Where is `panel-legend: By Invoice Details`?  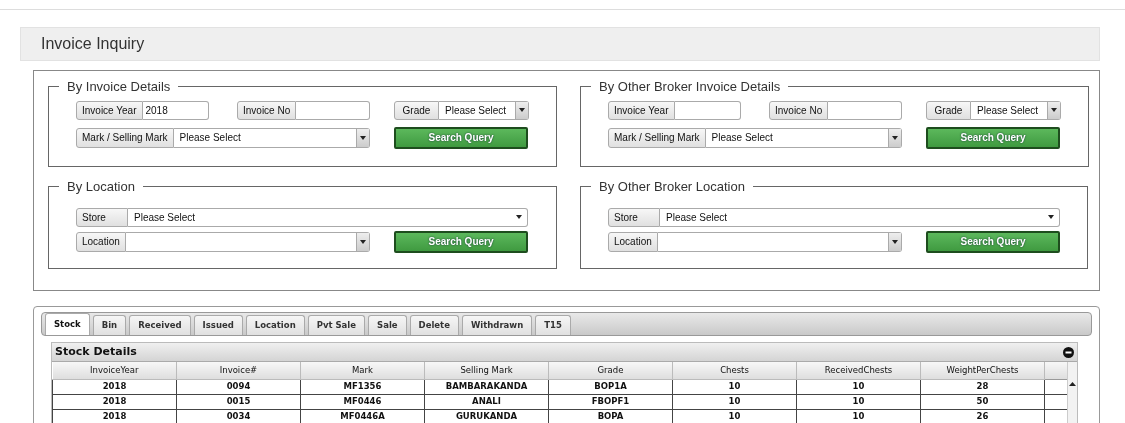
panel-legend: By Invoice Details is located at coordinates (119, 87).